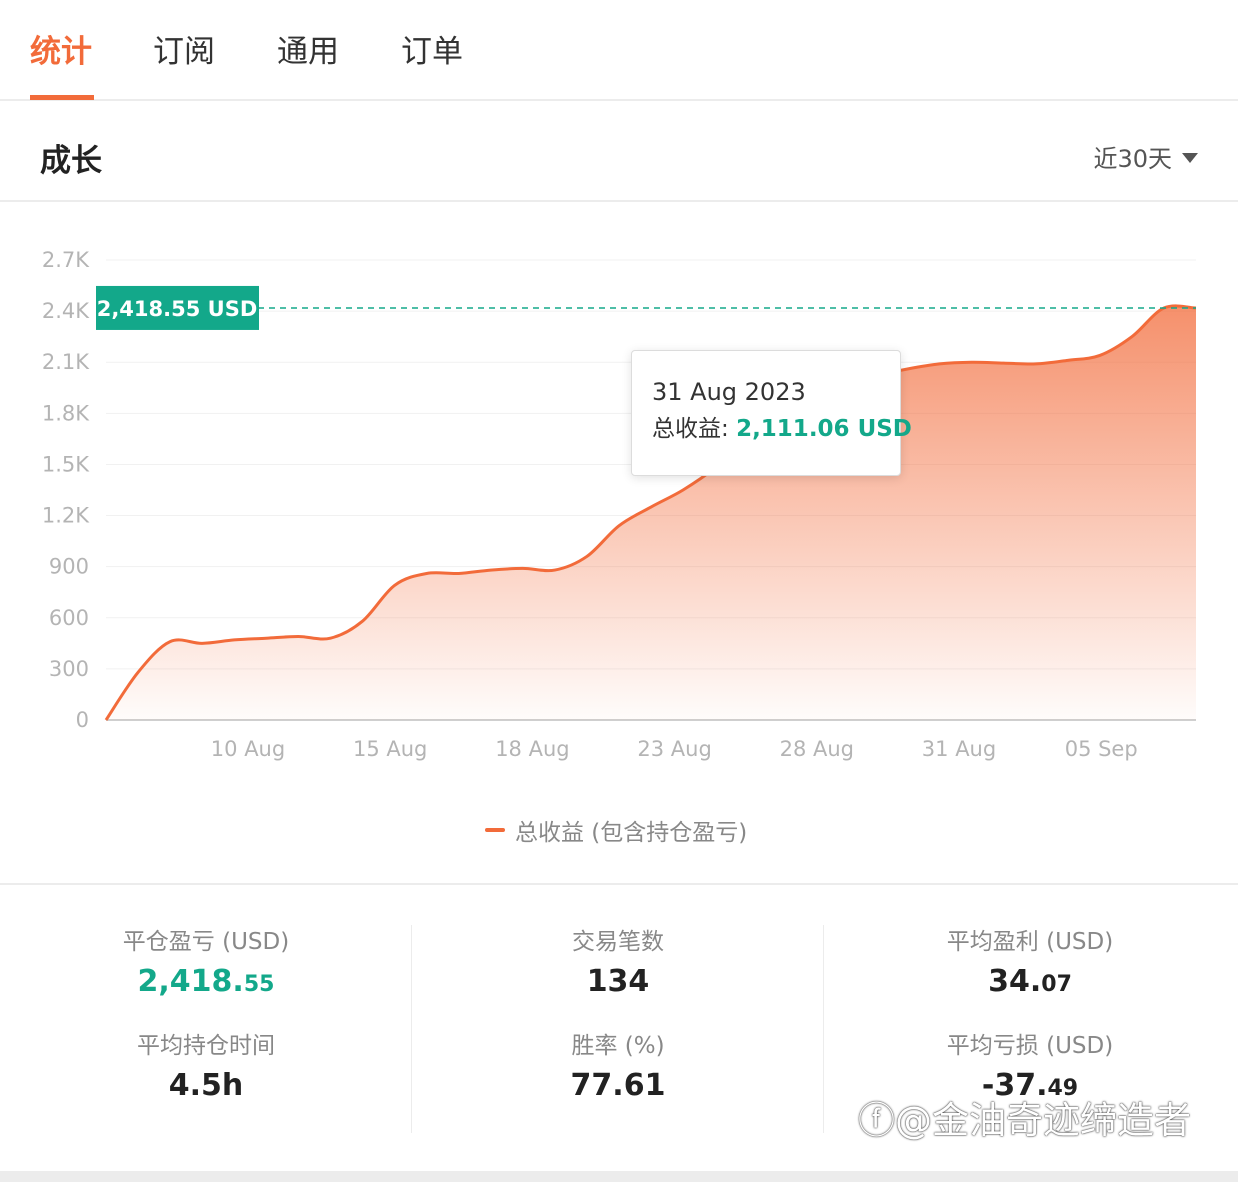  What do you see at coordinates (206, 1085) in the screenshot?
I see `stat-value: 4.5h` at bounding box center [206, 1085].